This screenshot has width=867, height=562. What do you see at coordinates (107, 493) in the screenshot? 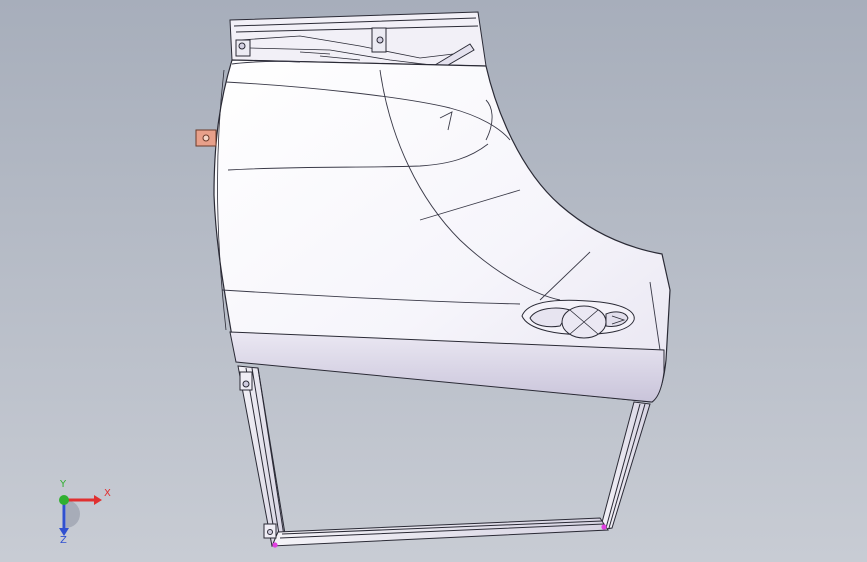
I see `triad-x-label: X` at bounding box center [107, 493].